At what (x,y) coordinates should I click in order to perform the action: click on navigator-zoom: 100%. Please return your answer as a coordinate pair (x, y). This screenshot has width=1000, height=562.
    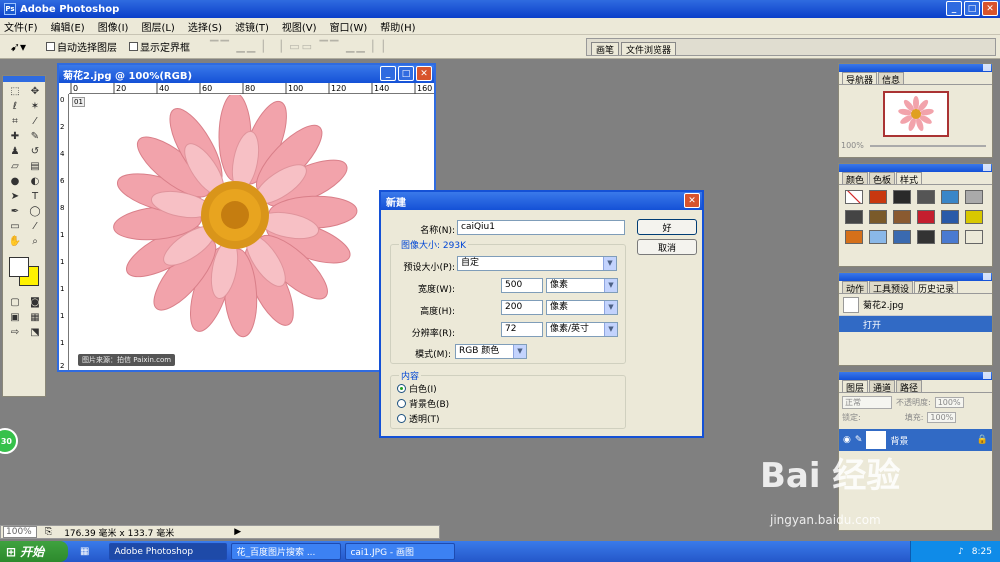
    Looking at the image, I should click on (852, 145).